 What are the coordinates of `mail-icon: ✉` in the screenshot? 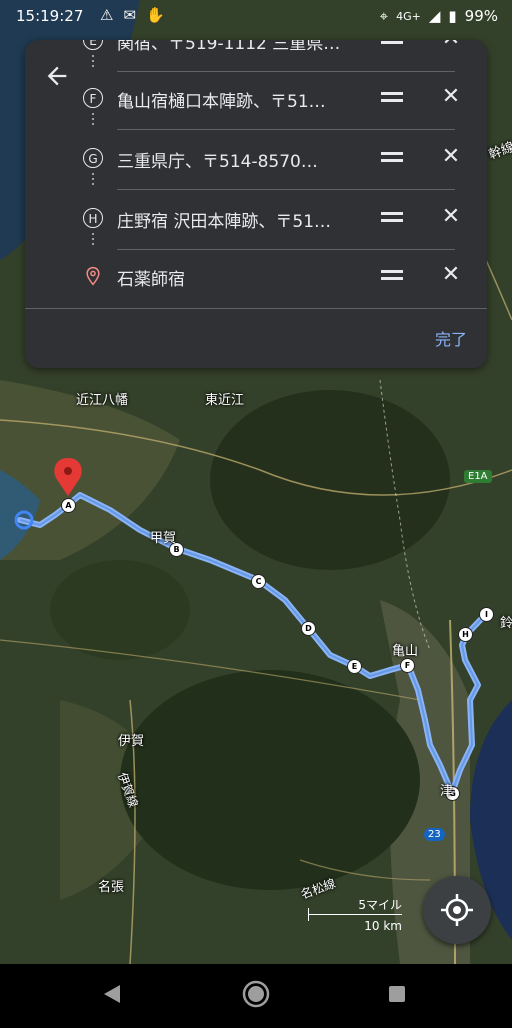 It's located at (130, 15).